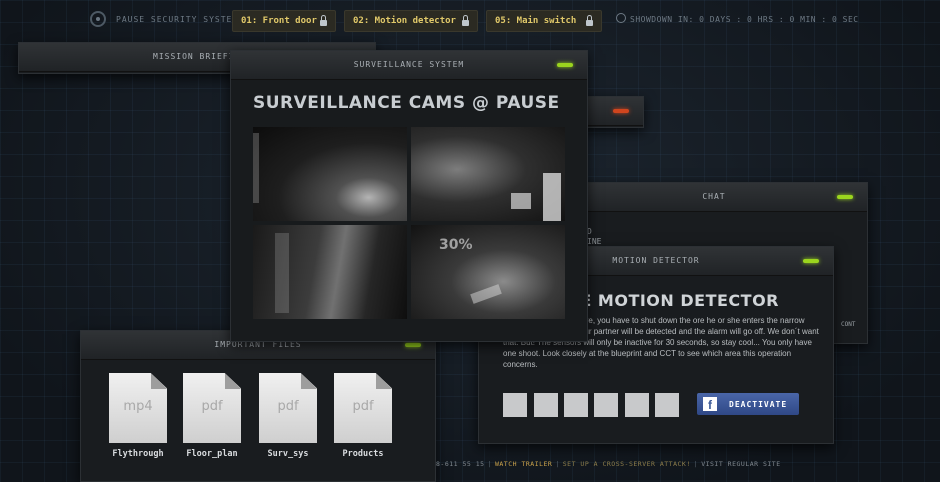  Describe the element at coordinates (594, 241) in the screenshot. I see `chat-line: INE` at that location.